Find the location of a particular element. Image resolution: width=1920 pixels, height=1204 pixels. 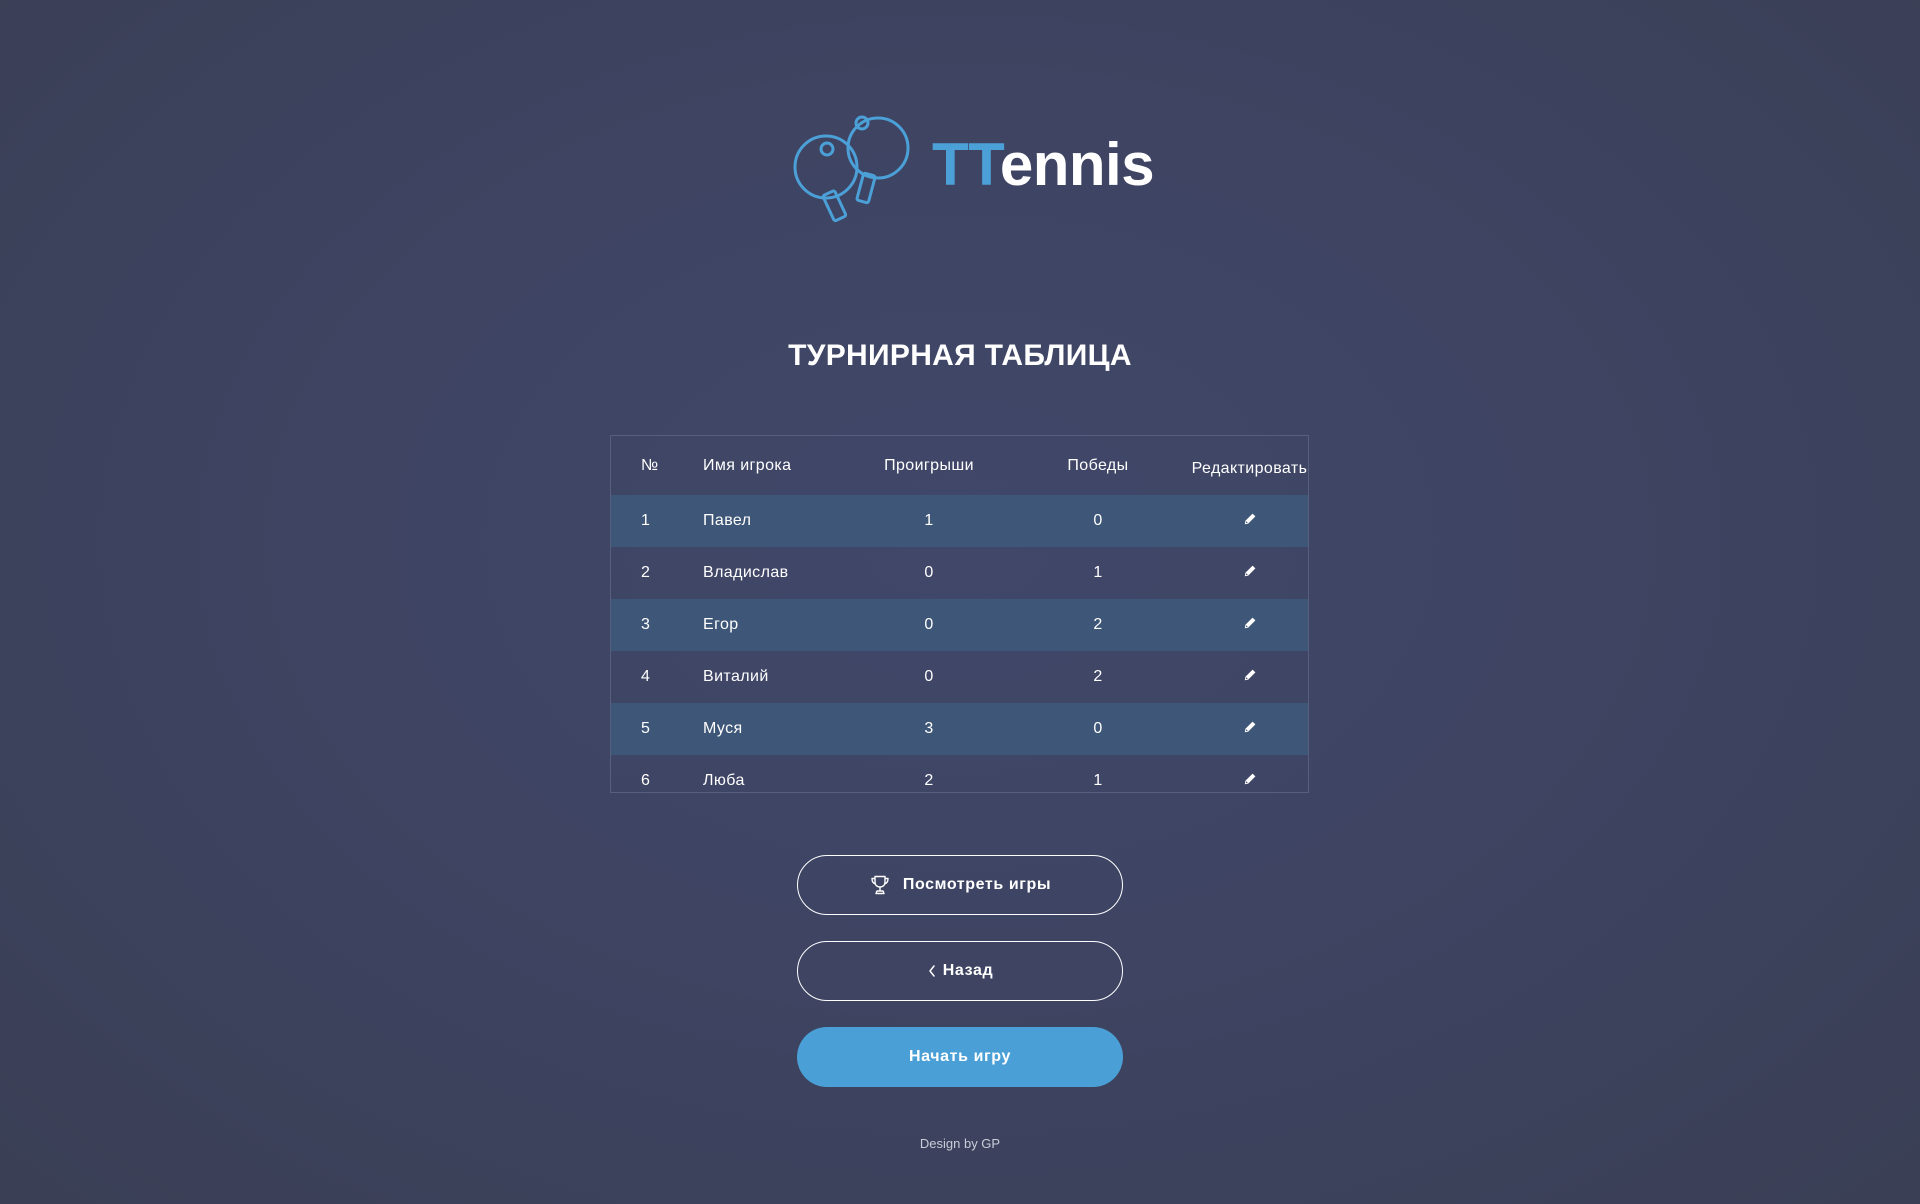

app-logo: TTennis is located at coordinates (970, 168).